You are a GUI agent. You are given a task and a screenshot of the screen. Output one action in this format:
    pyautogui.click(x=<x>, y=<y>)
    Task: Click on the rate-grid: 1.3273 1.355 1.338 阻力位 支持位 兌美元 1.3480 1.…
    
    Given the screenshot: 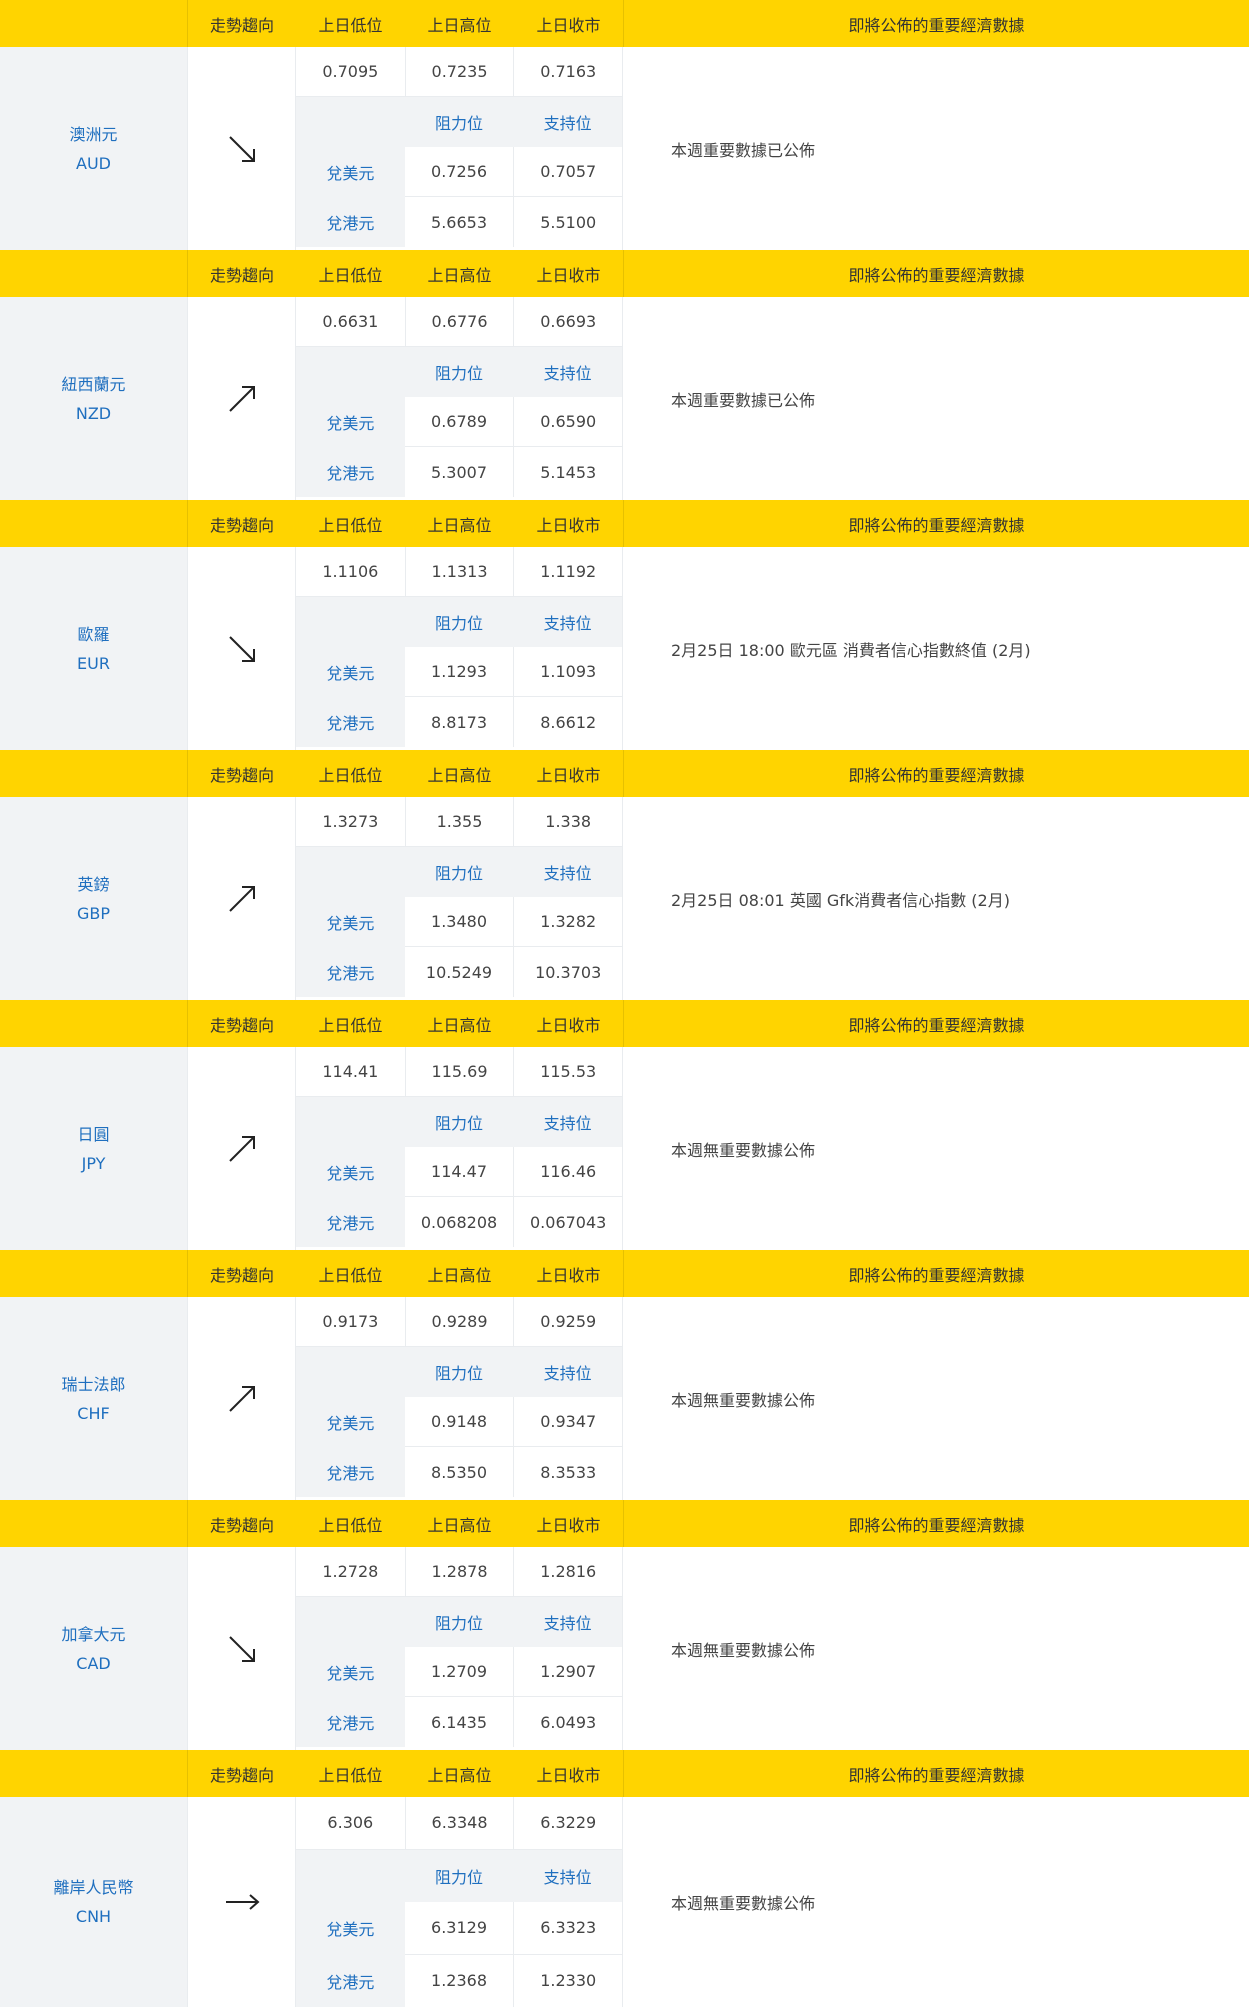 What is the action you would take?
    pyautogui.click(x=459, y=898)
    